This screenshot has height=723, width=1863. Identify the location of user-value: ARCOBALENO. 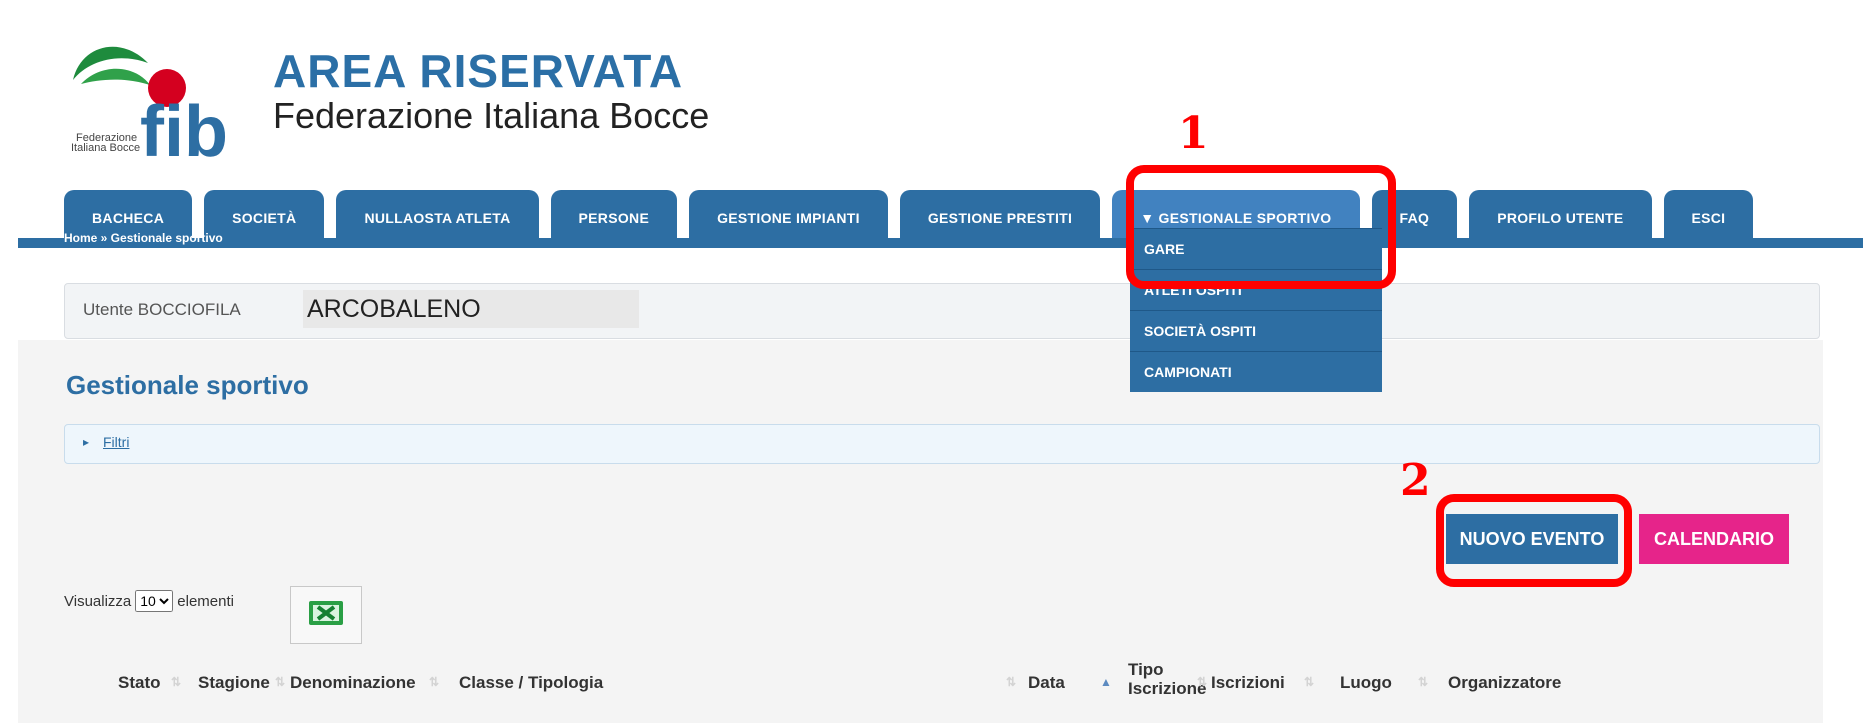
(471, 309).